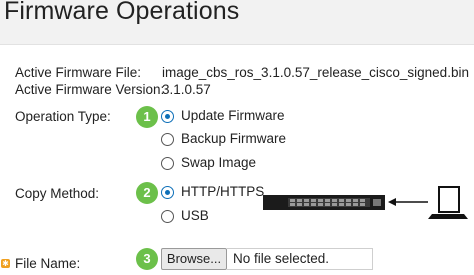 Image resolution: width=474 pixels, height=275 pixels. Describe the element at coordinates (5, 263) in the screenshot. I see `asterisk-icon: ✱` at that location.